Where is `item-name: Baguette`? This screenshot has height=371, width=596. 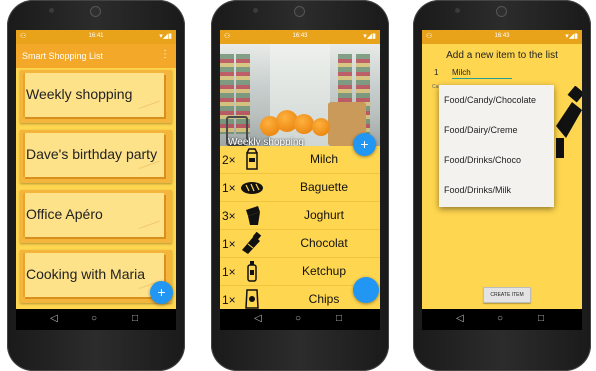
item-name: Baguette is located at coordinates (324, 187).